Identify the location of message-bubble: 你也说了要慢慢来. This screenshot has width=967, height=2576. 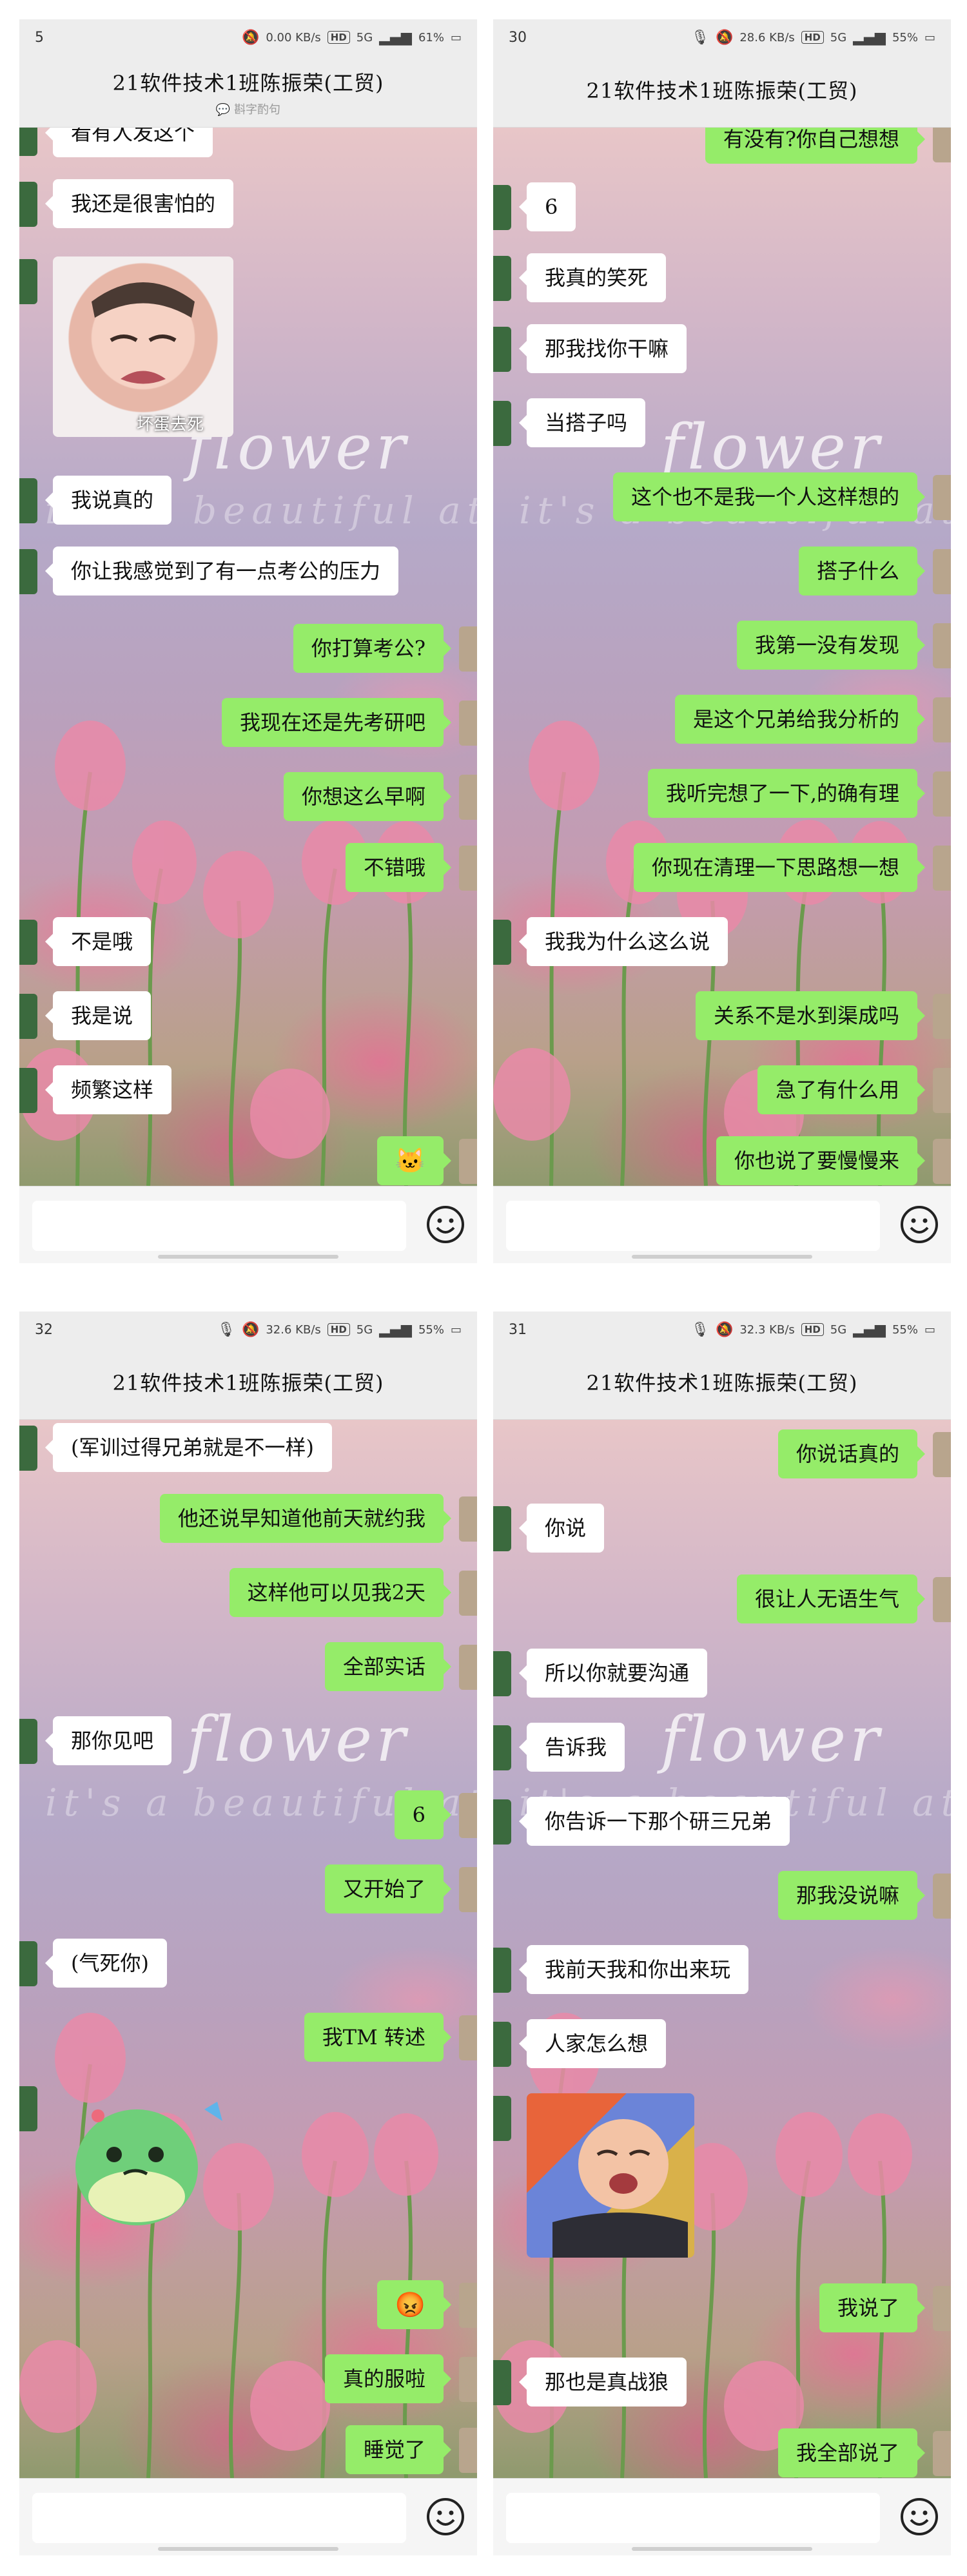
(821, 1160).